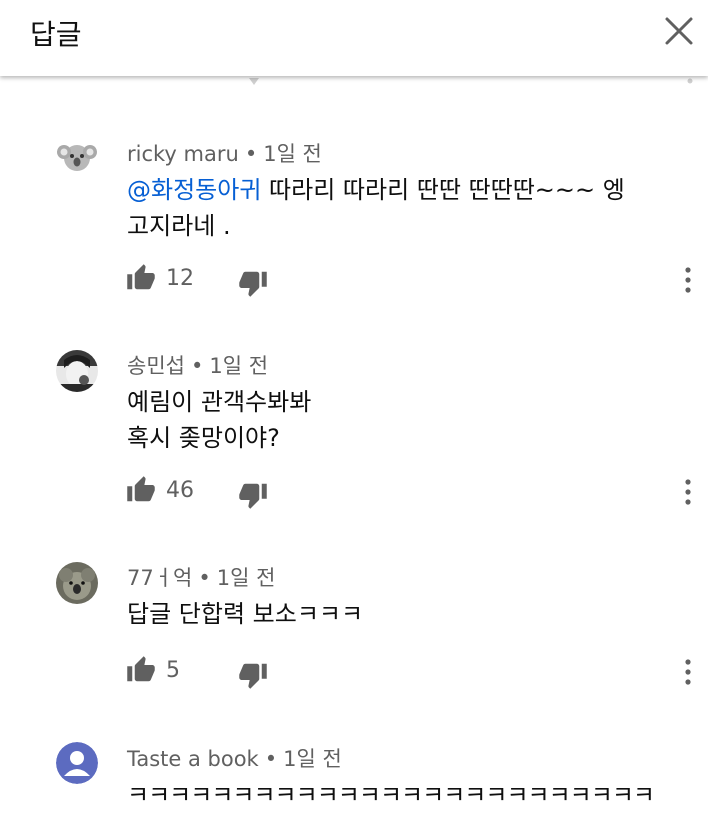  What do you see at coordinates (77, 763) in the screenshot?
I see `default-person-avatar-icon` at bounding box center [77, 763].